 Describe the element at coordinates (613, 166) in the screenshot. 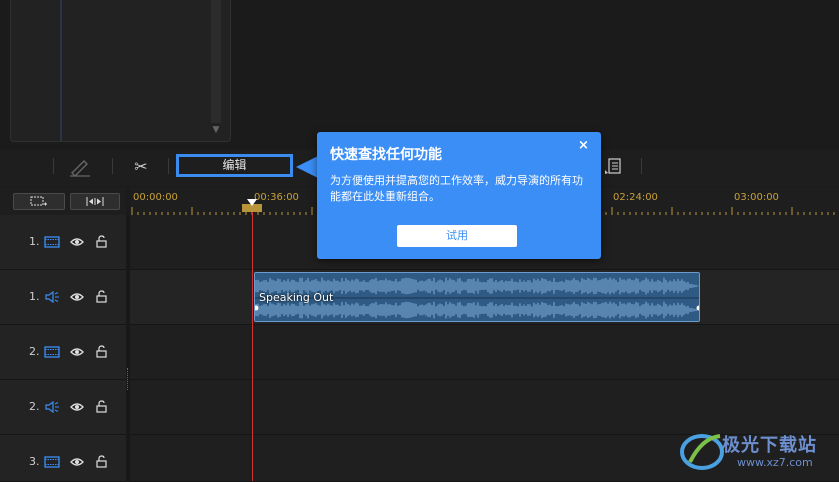

I see `document-list-icon` at that location.